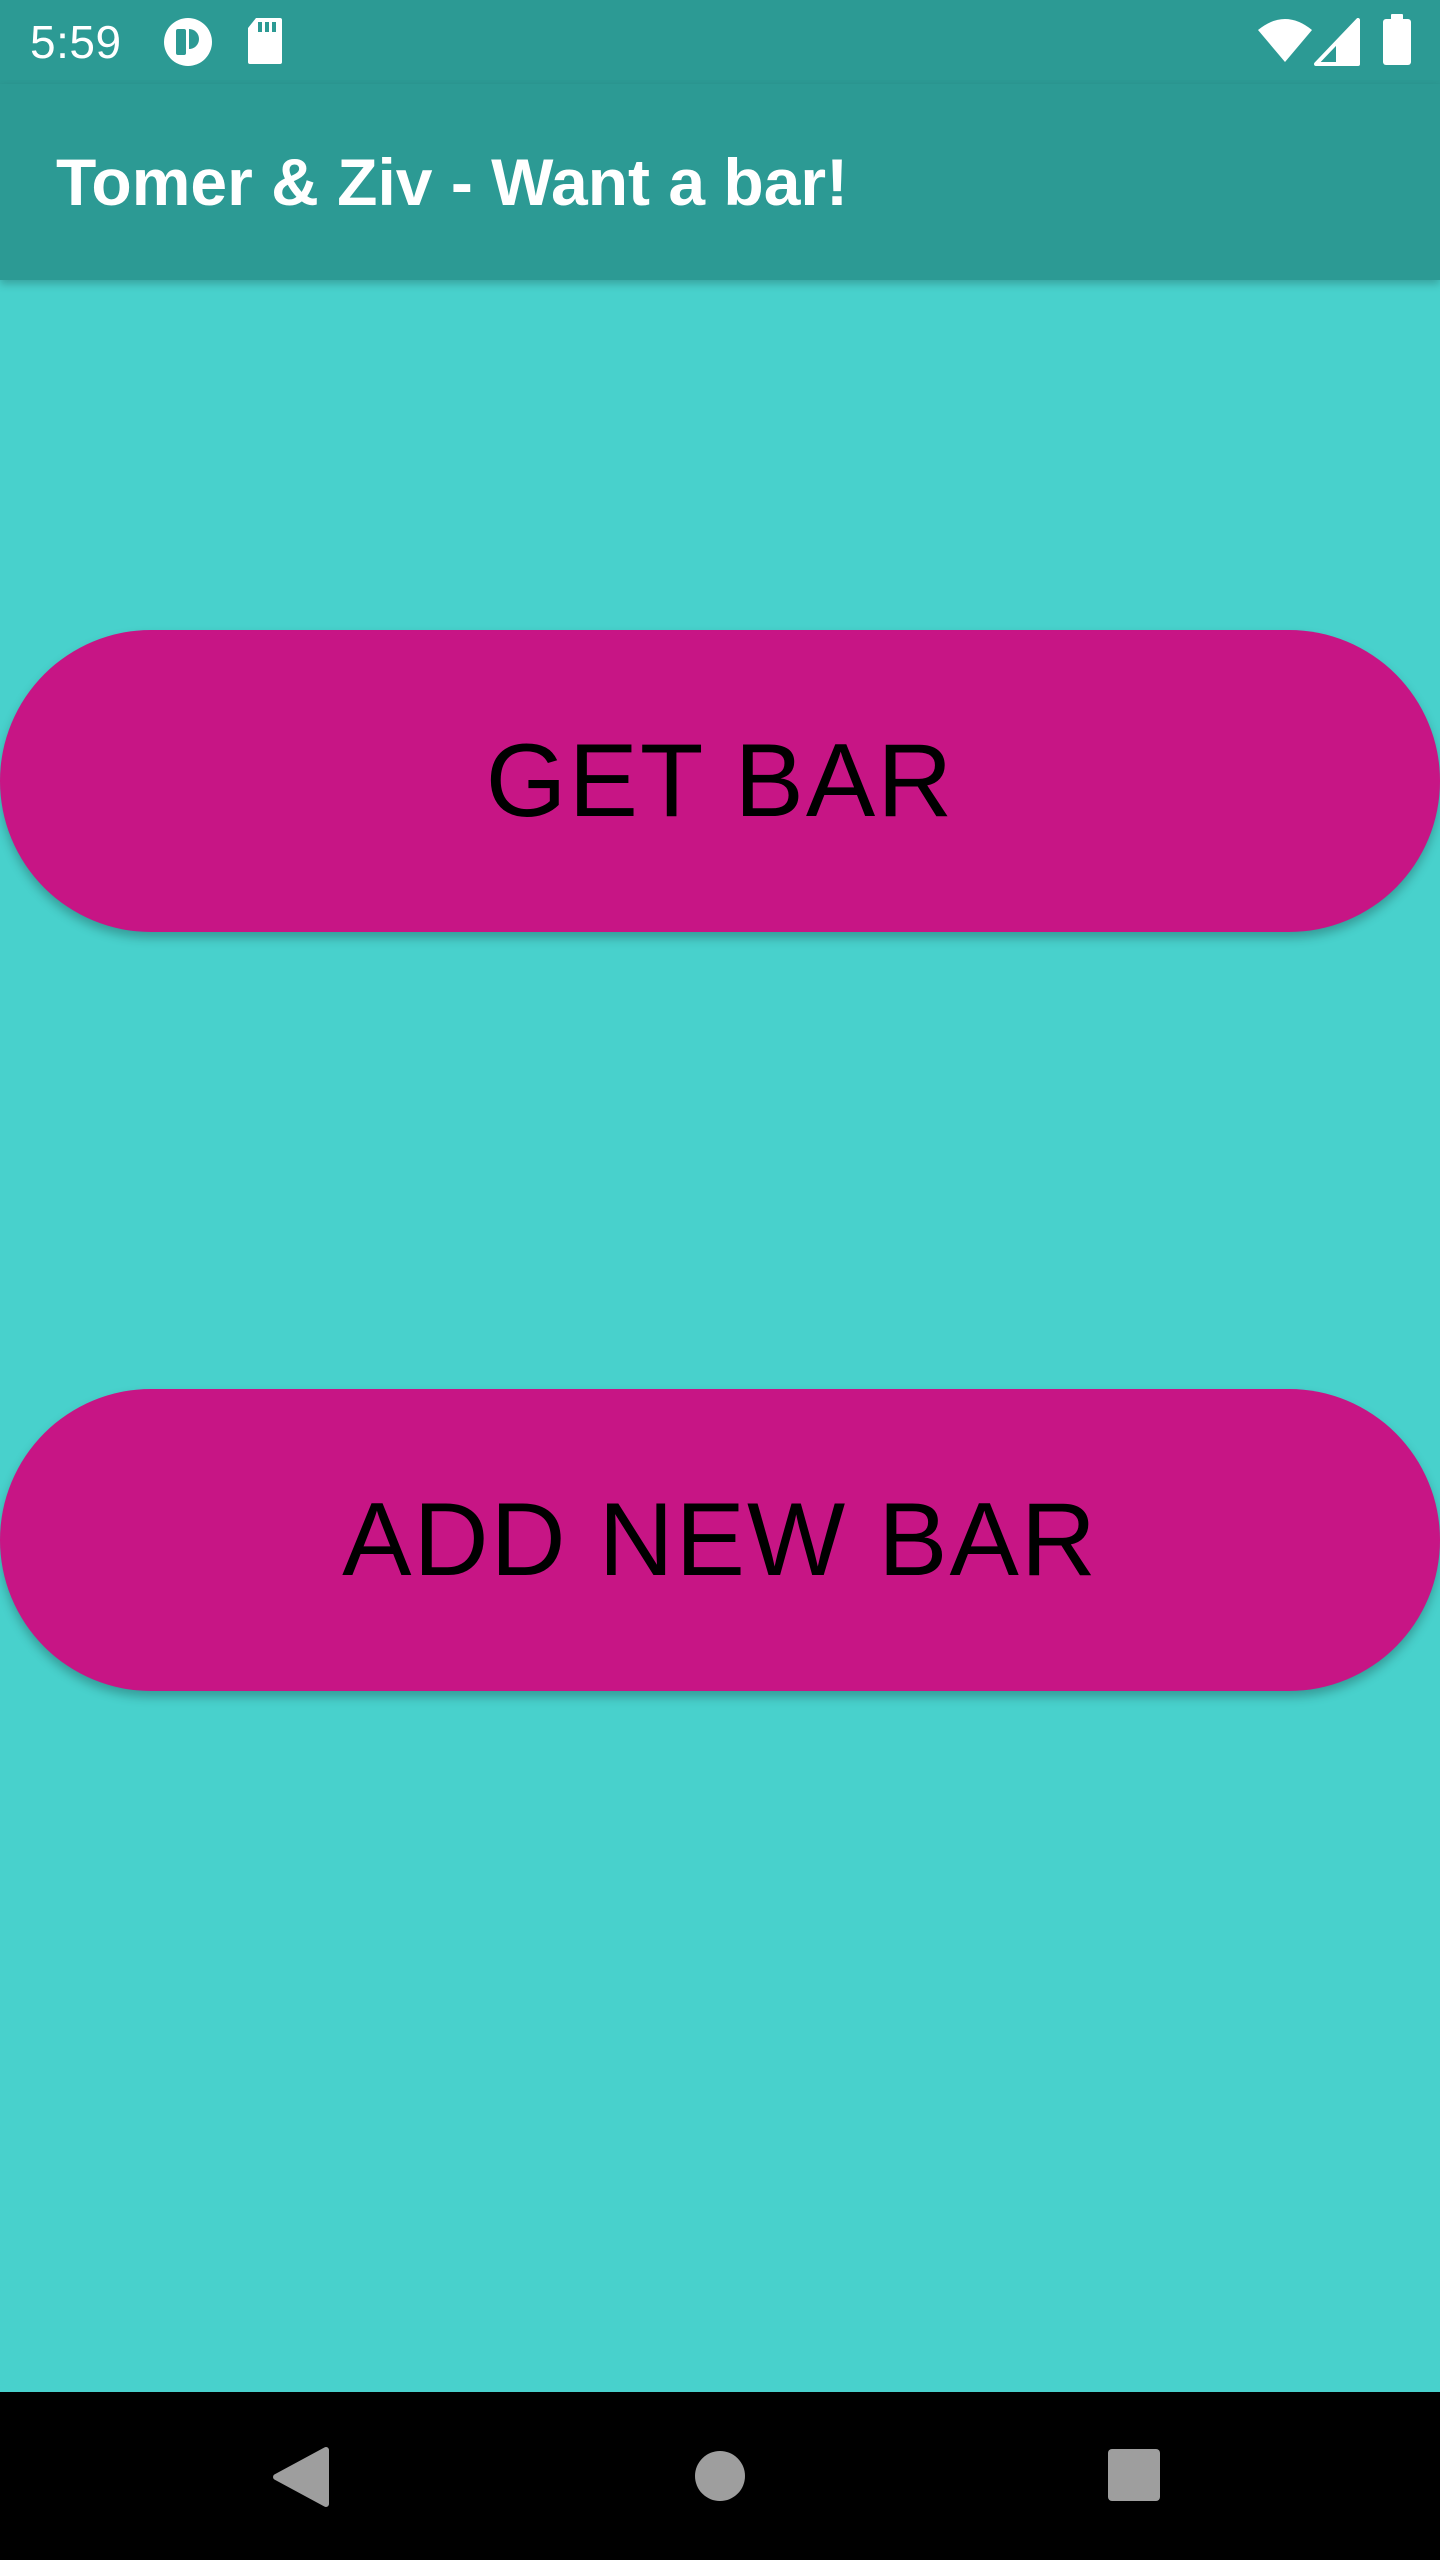 Image resolution: width=1440 pixels, height=2560 pixels. I want to click on recents-icon, so click(1134, 2476).